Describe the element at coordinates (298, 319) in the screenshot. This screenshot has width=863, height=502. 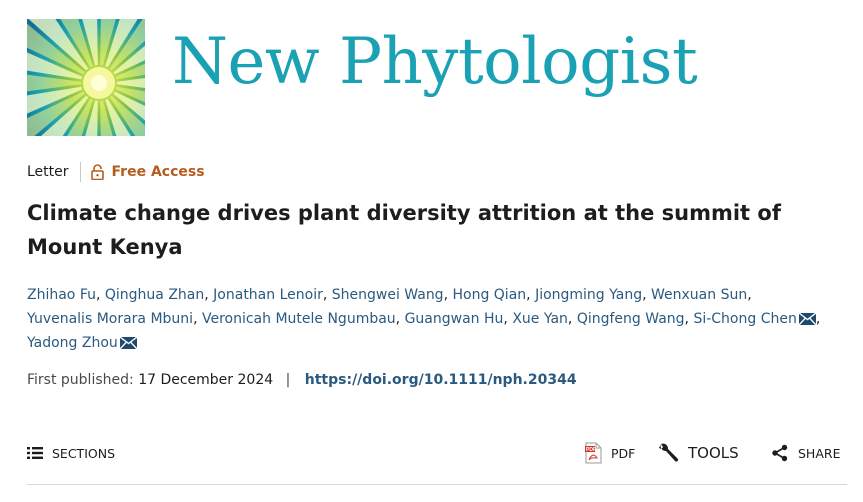
I see `author-name: Veronicah Mutele Ngumbau` at that location.